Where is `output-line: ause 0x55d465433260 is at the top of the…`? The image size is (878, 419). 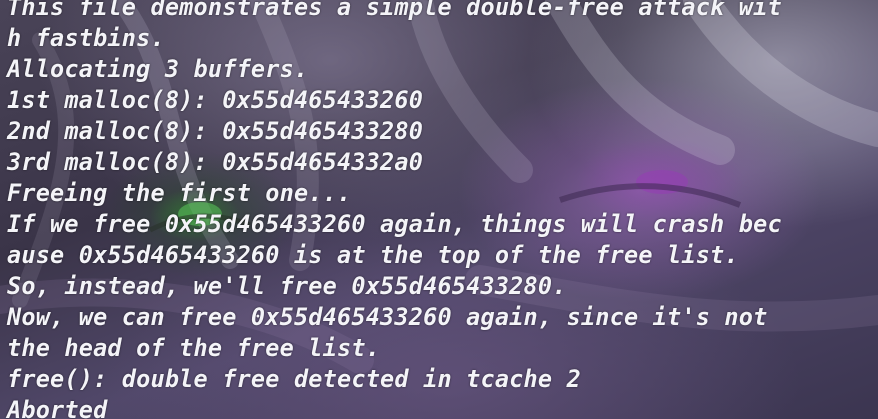
output-line: ause 0x55d465433260 is at the top of the… is located at coordinates (373, 255).